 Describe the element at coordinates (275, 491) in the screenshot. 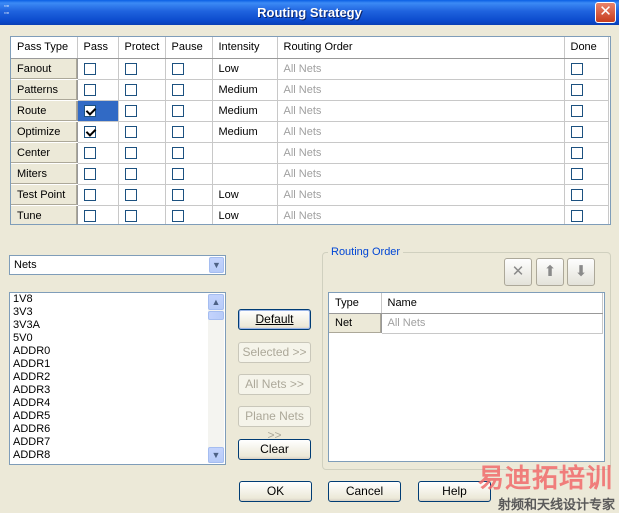

I see `ok-button: OK` at that location.